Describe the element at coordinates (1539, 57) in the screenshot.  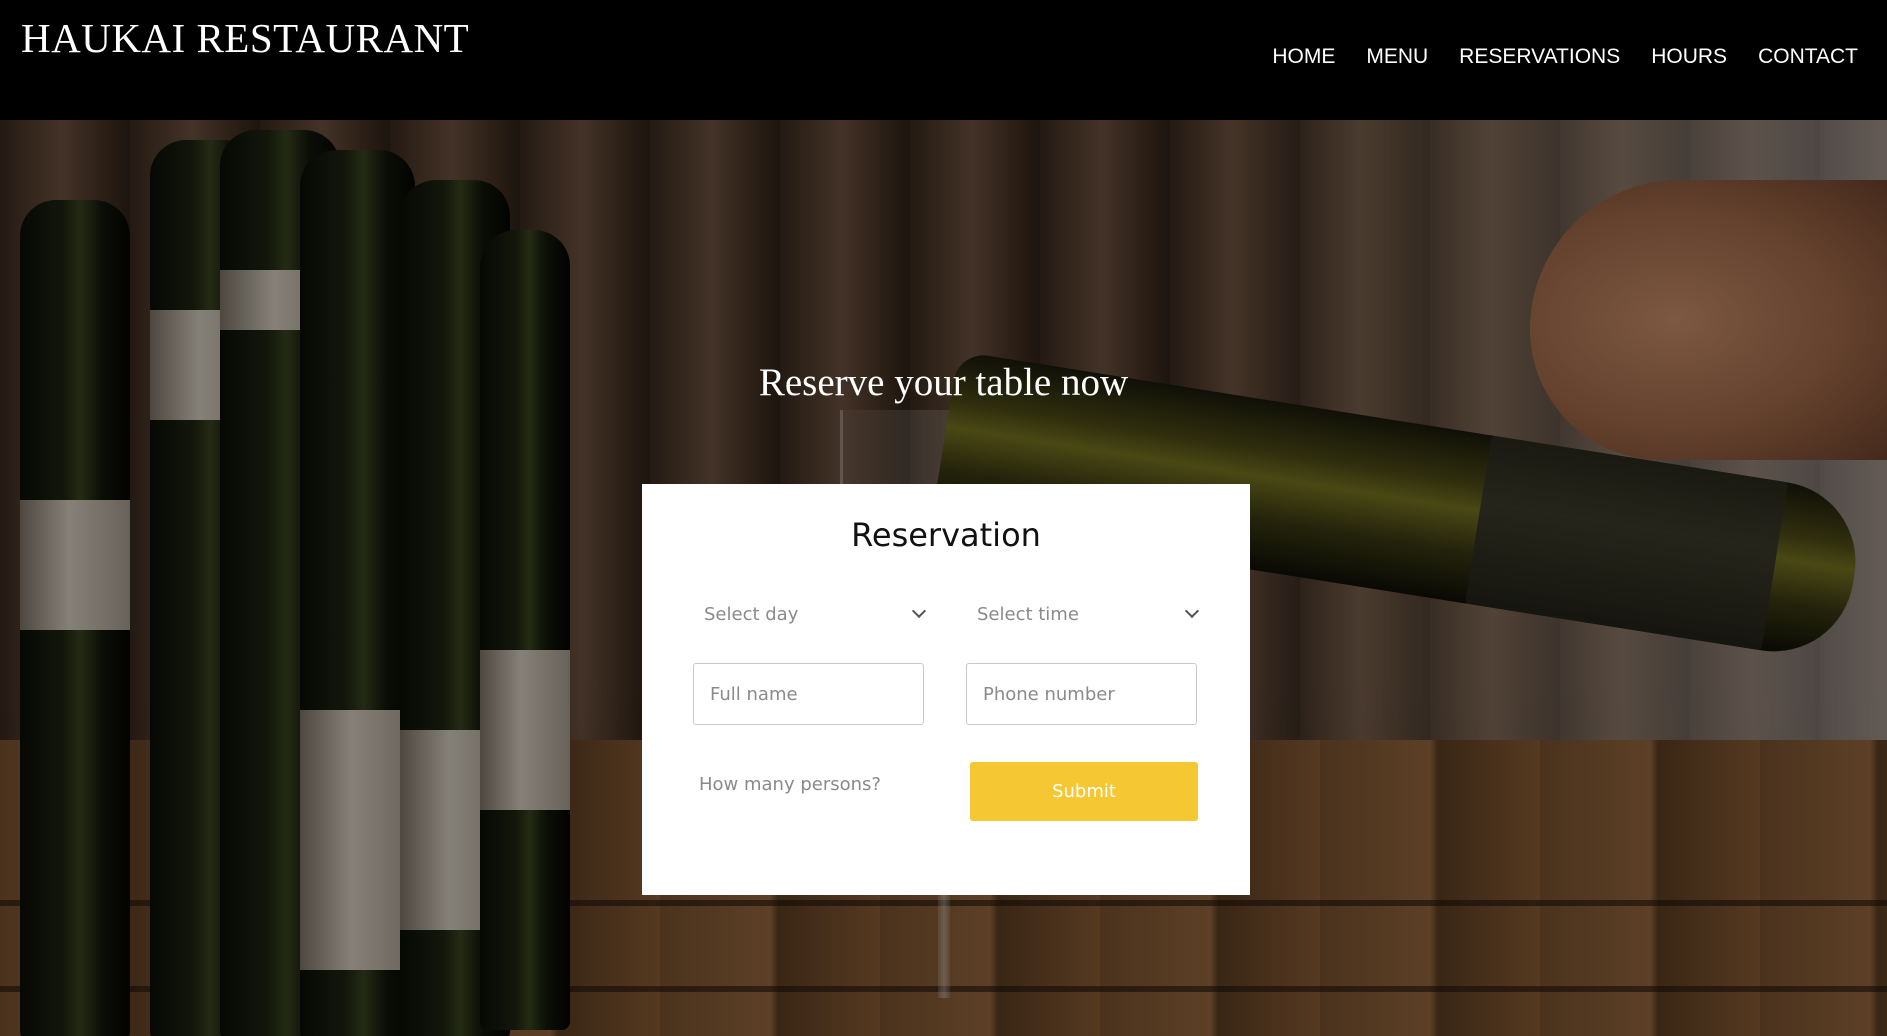
I see `nav-reservations-link: RESERVATIONS` at that location.